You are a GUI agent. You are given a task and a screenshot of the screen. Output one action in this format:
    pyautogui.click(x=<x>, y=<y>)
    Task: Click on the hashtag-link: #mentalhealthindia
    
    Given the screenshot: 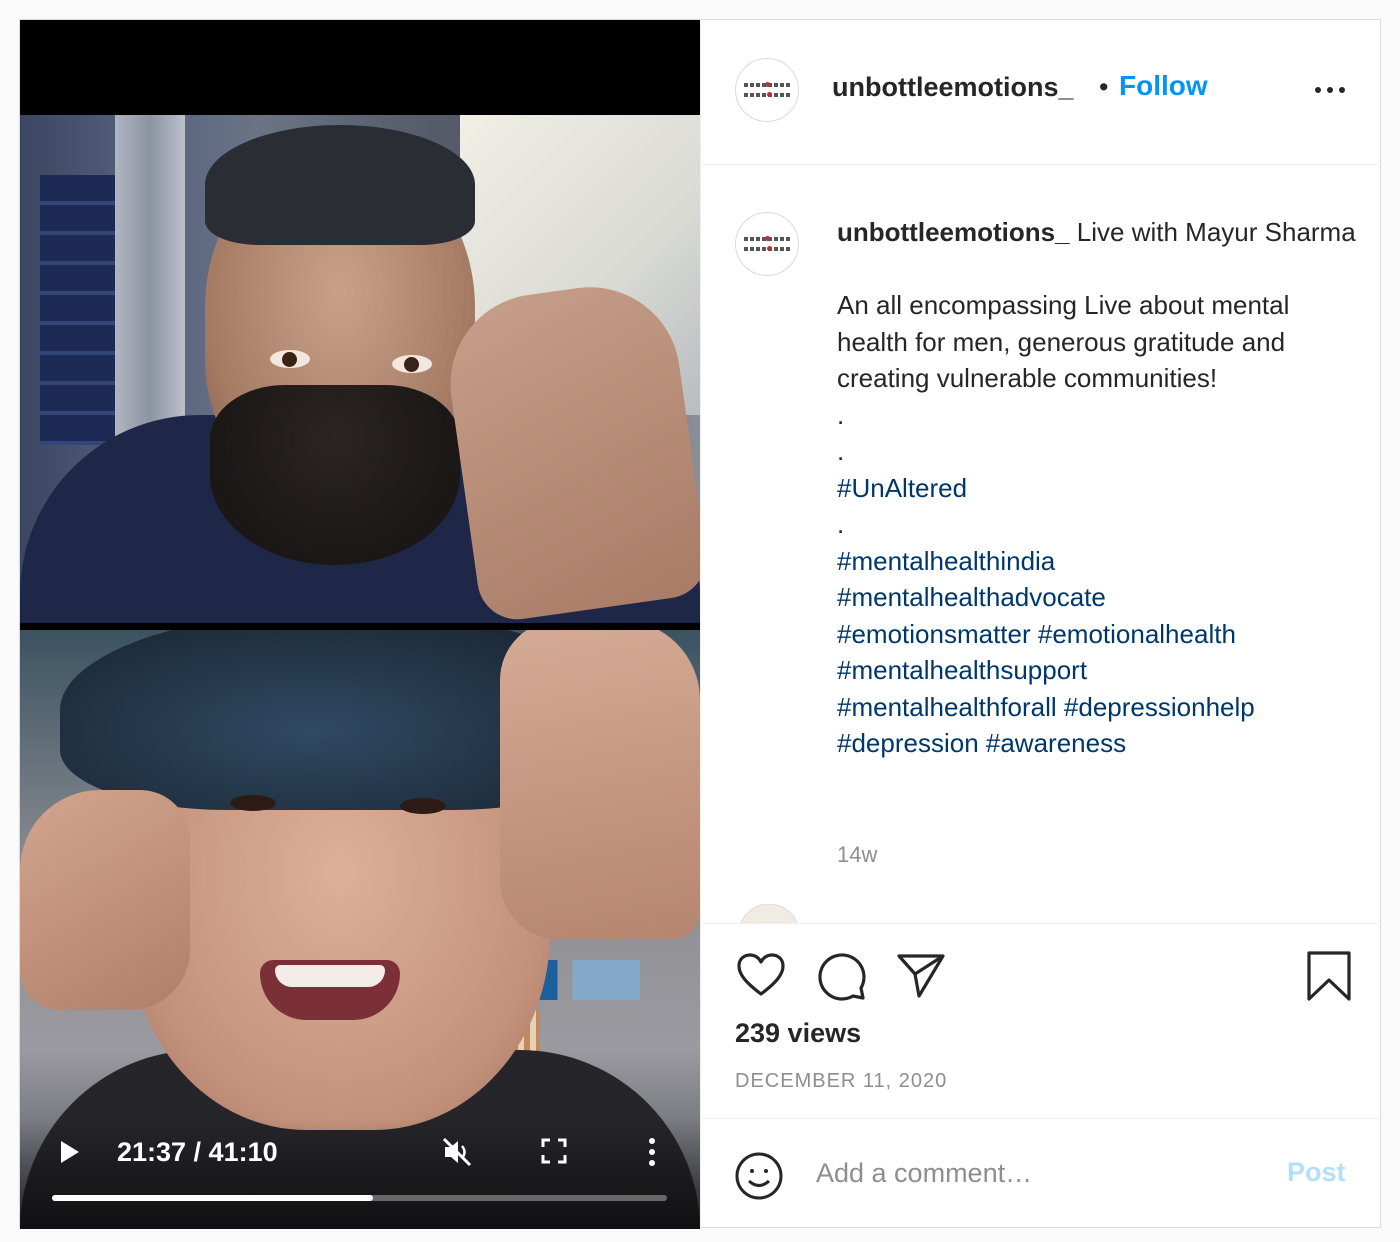 What is the action you would take?
    pyautogui.click(x=1097, y=561)
    